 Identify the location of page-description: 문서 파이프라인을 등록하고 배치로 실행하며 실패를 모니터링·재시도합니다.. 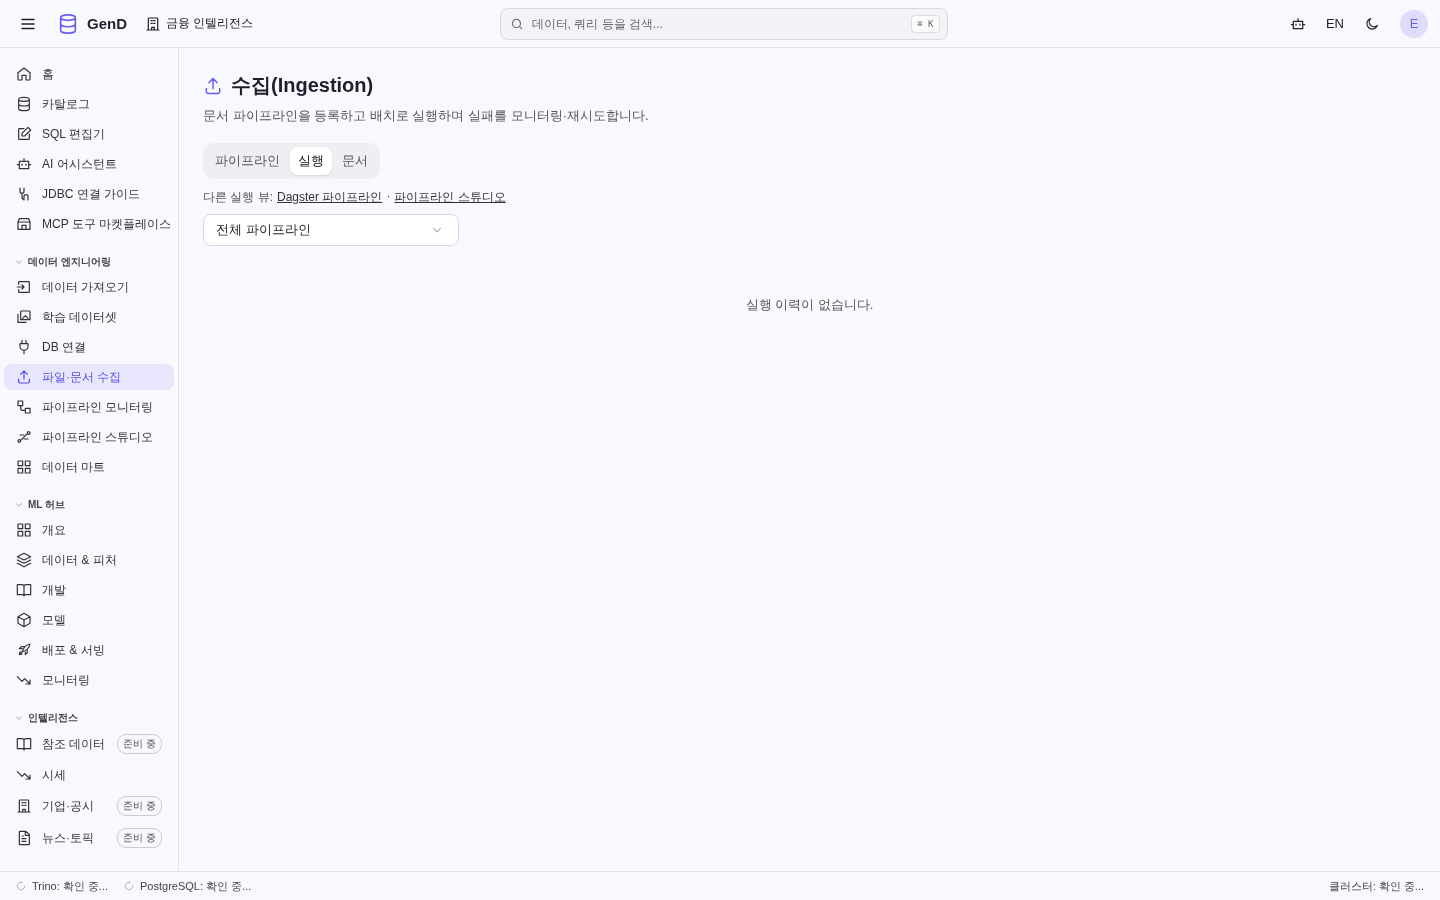
(426, 116).